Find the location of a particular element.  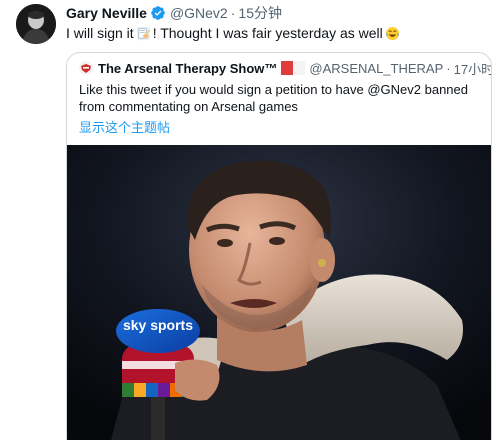

author-name: Gary Neville is located at coordinates (106, 13).